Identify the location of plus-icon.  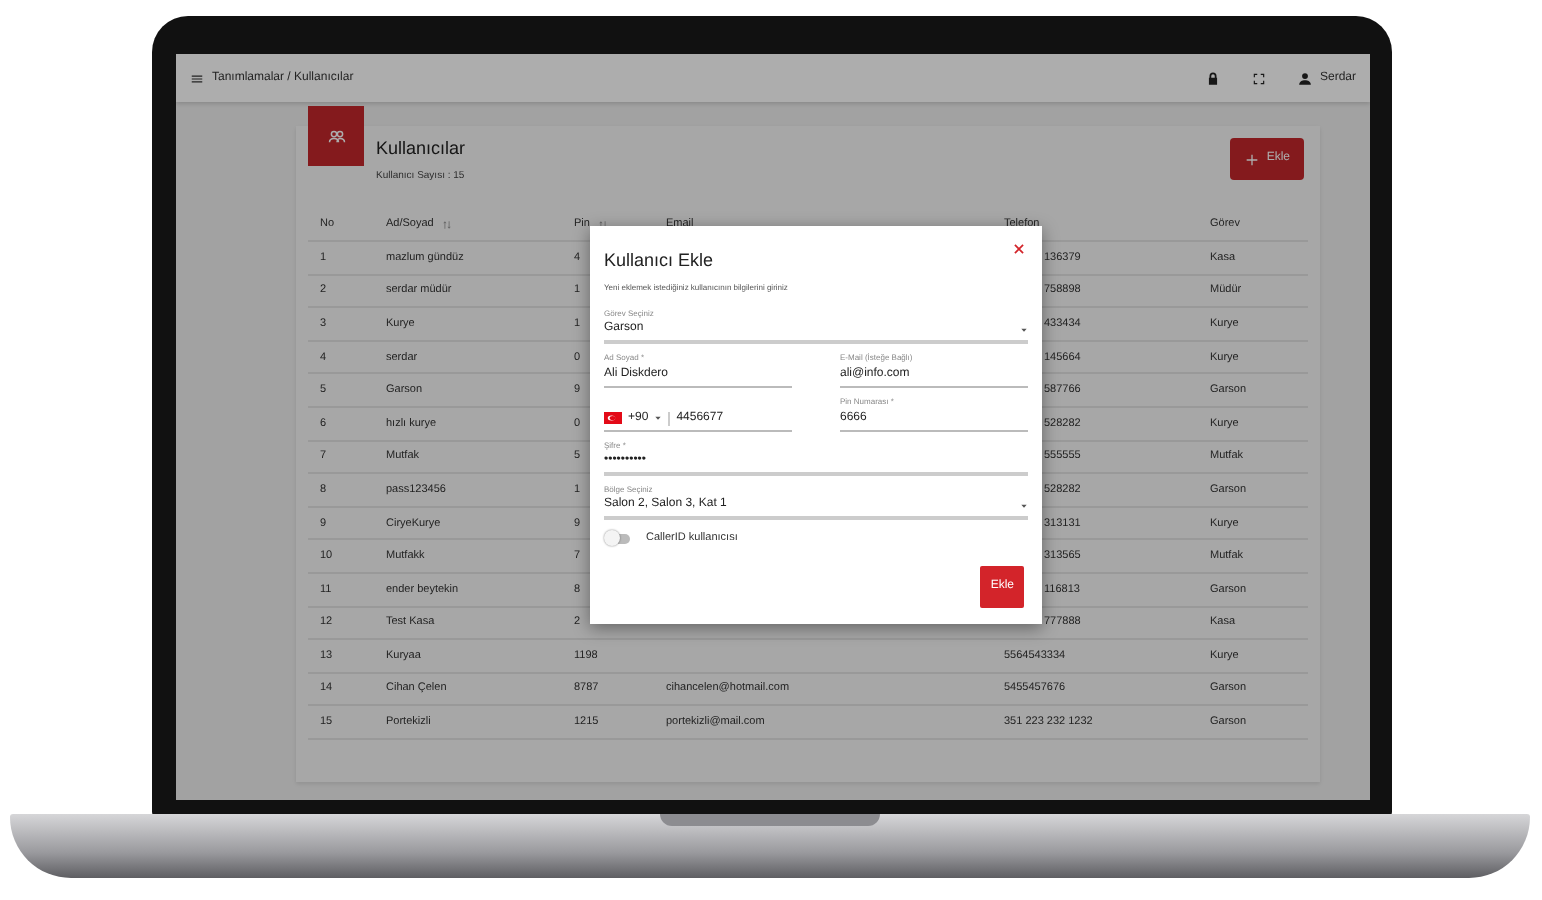
(1252, 159).